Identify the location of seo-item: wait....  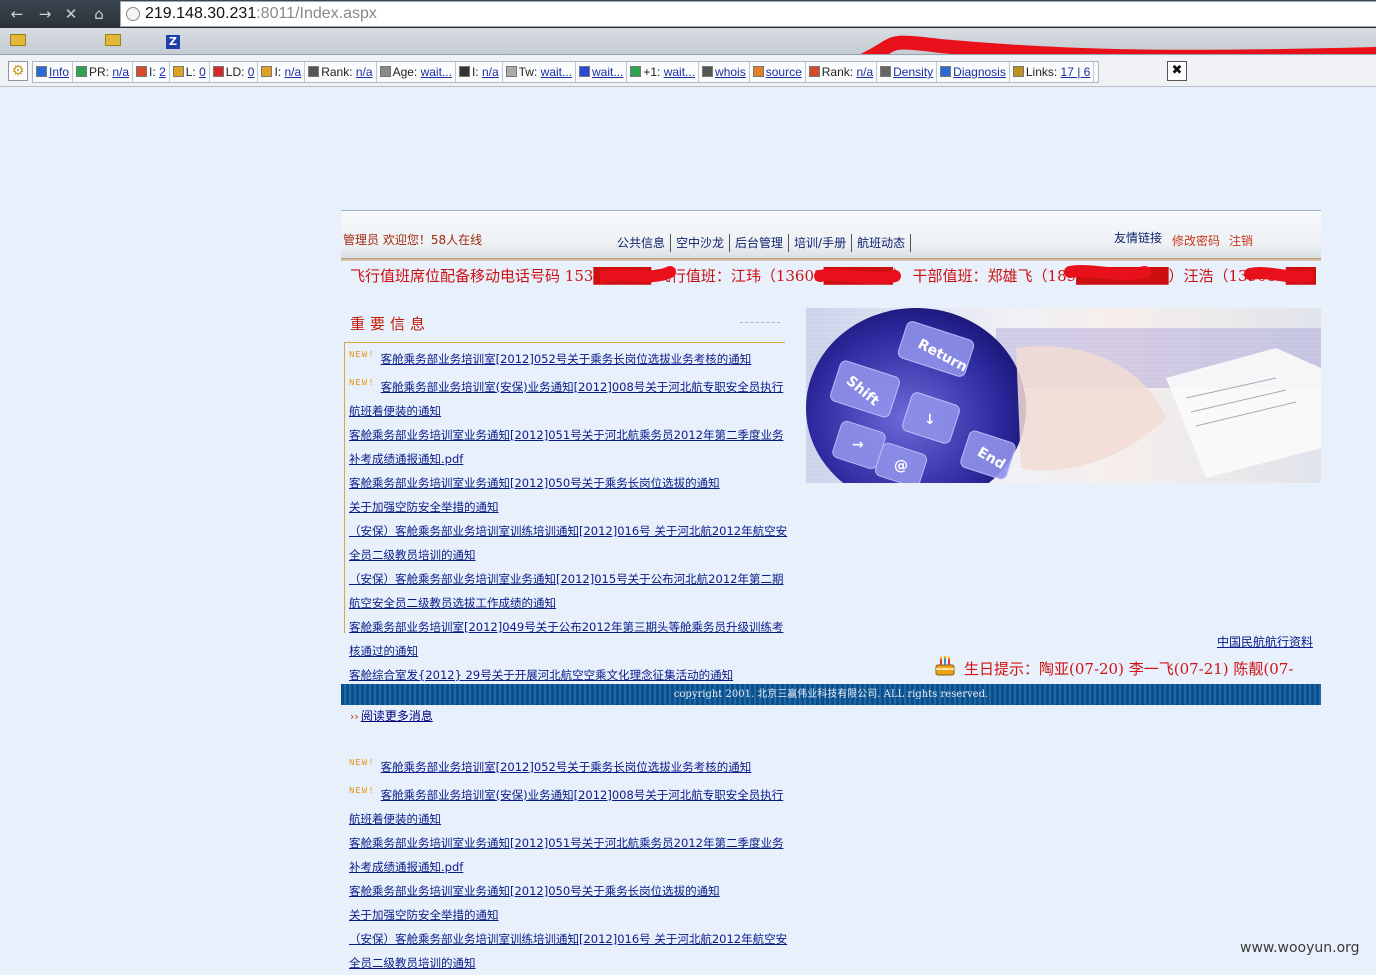
(602, 72).